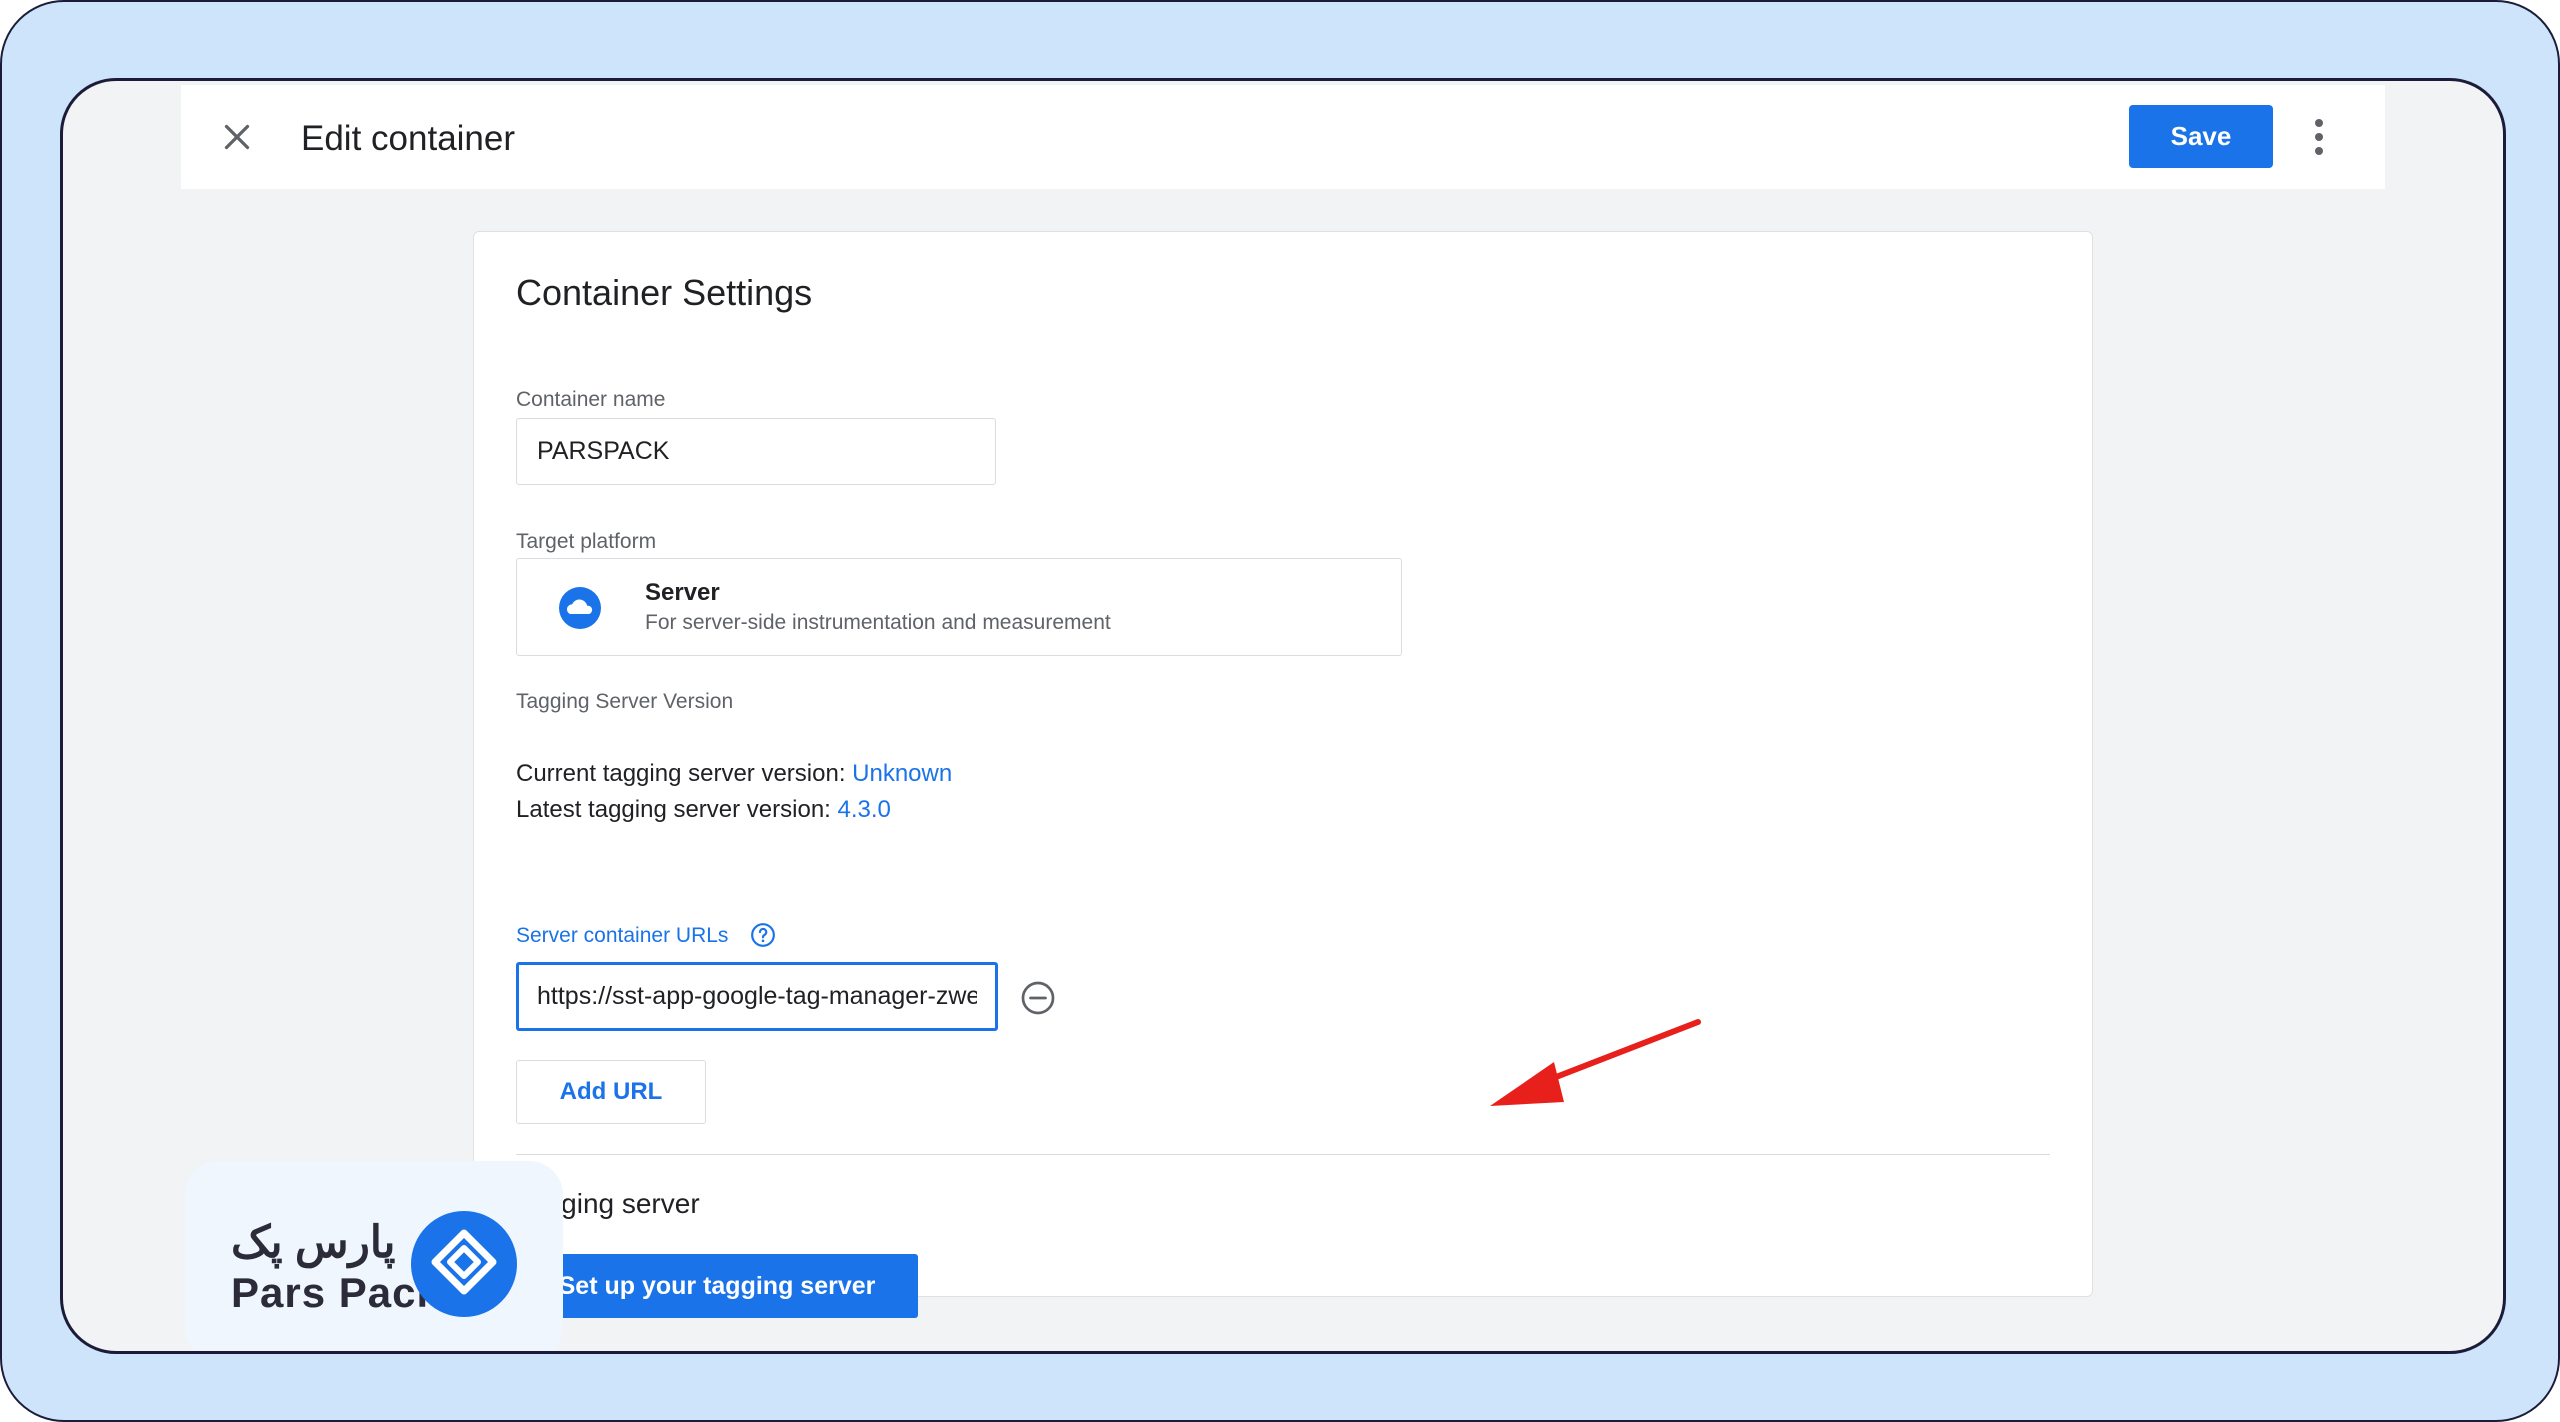 This screenshot has width=2560, height=1422. I want to click on parspack-logo-badge: پارس پک Pars Pack, so click(374, 1256).